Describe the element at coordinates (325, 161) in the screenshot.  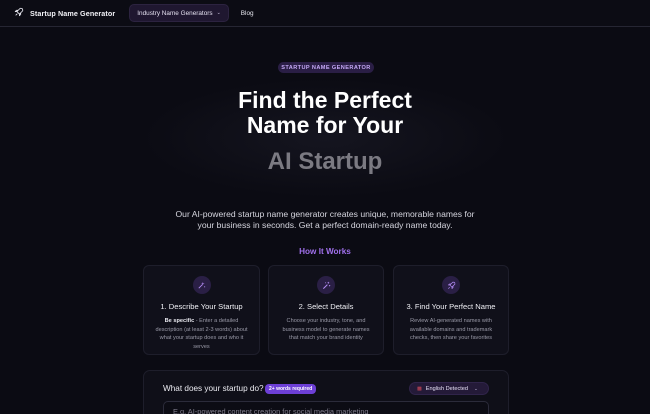
I see `hero-title-accent: AI Startup` at that location.